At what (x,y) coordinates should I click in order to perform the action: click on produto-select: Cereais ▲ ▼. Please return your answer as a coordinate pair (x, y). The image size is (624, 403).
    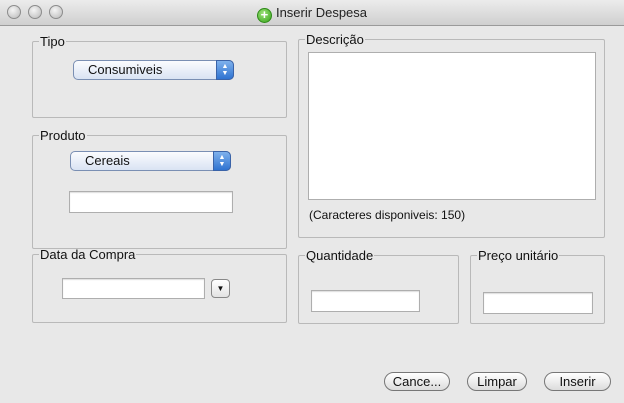
    Looking at the image, I should click on (150, 161).